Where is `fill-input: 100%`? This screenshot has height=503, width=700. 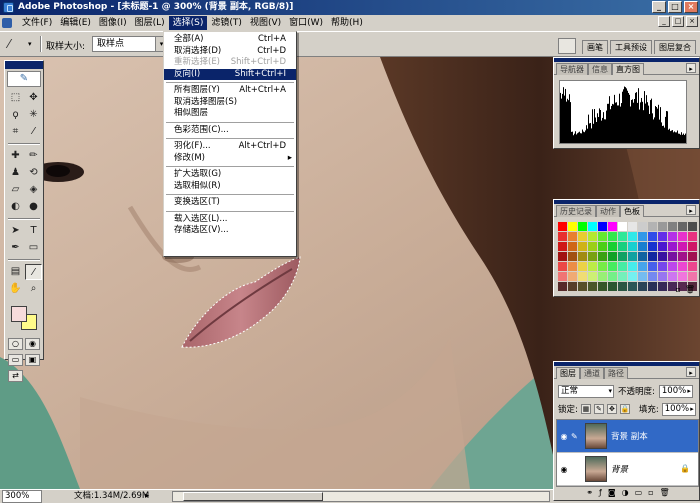 fill-input: 100% is located at coordinates (678, 409).